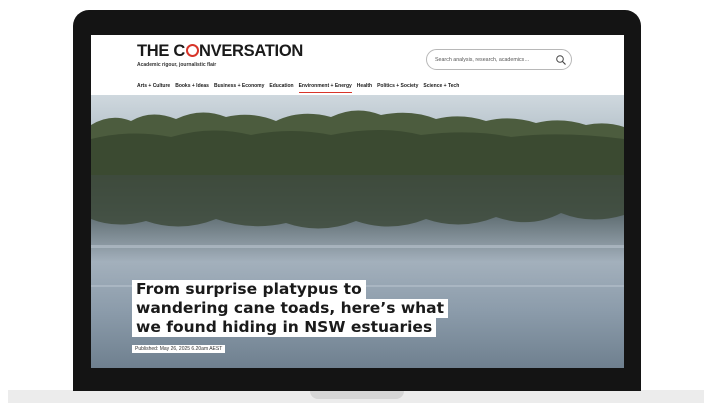 The width and height of the screenshot is (704, 403). I want to click on nav-item-arts-culture: Arts + Culture, so click(153, 88).